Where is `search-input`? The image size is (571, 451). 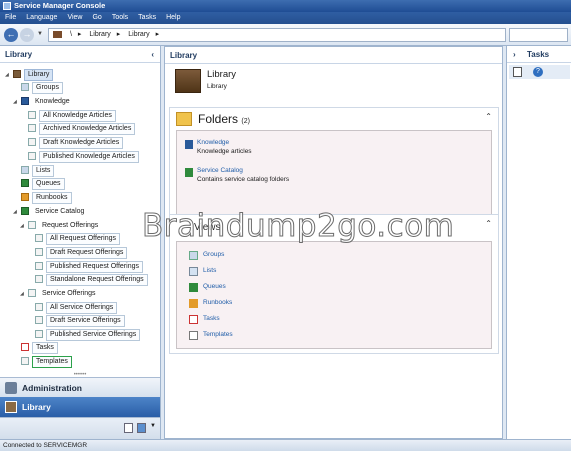
search-input is located at coordinates (538, 35).